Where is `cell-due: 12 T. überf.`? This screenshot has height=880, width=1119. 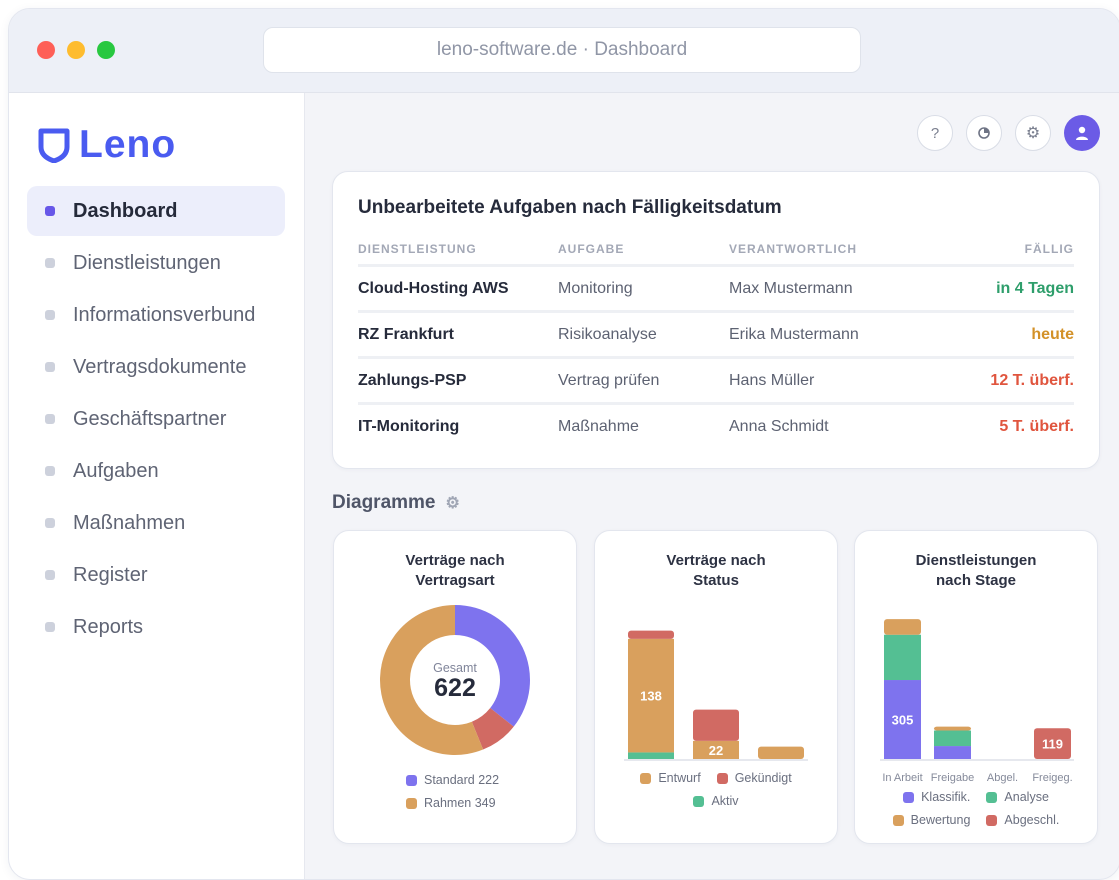
cell-due: 12 T. überf. is located at coordinates (1001, 381).